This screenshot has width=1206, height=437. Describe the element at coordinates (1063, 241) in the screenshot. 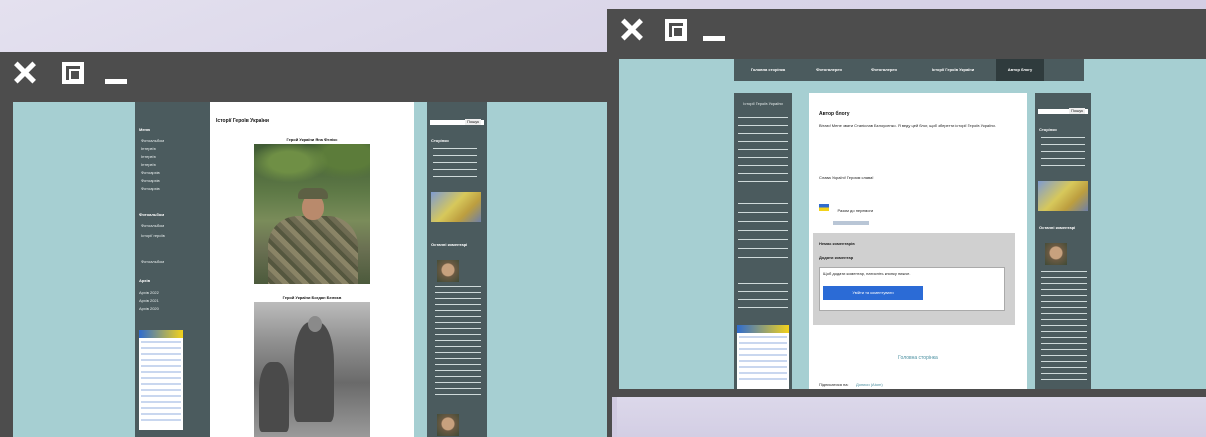

I see `right-right-sidebar: Пошук Сторінки Останні коментарі` at that location.